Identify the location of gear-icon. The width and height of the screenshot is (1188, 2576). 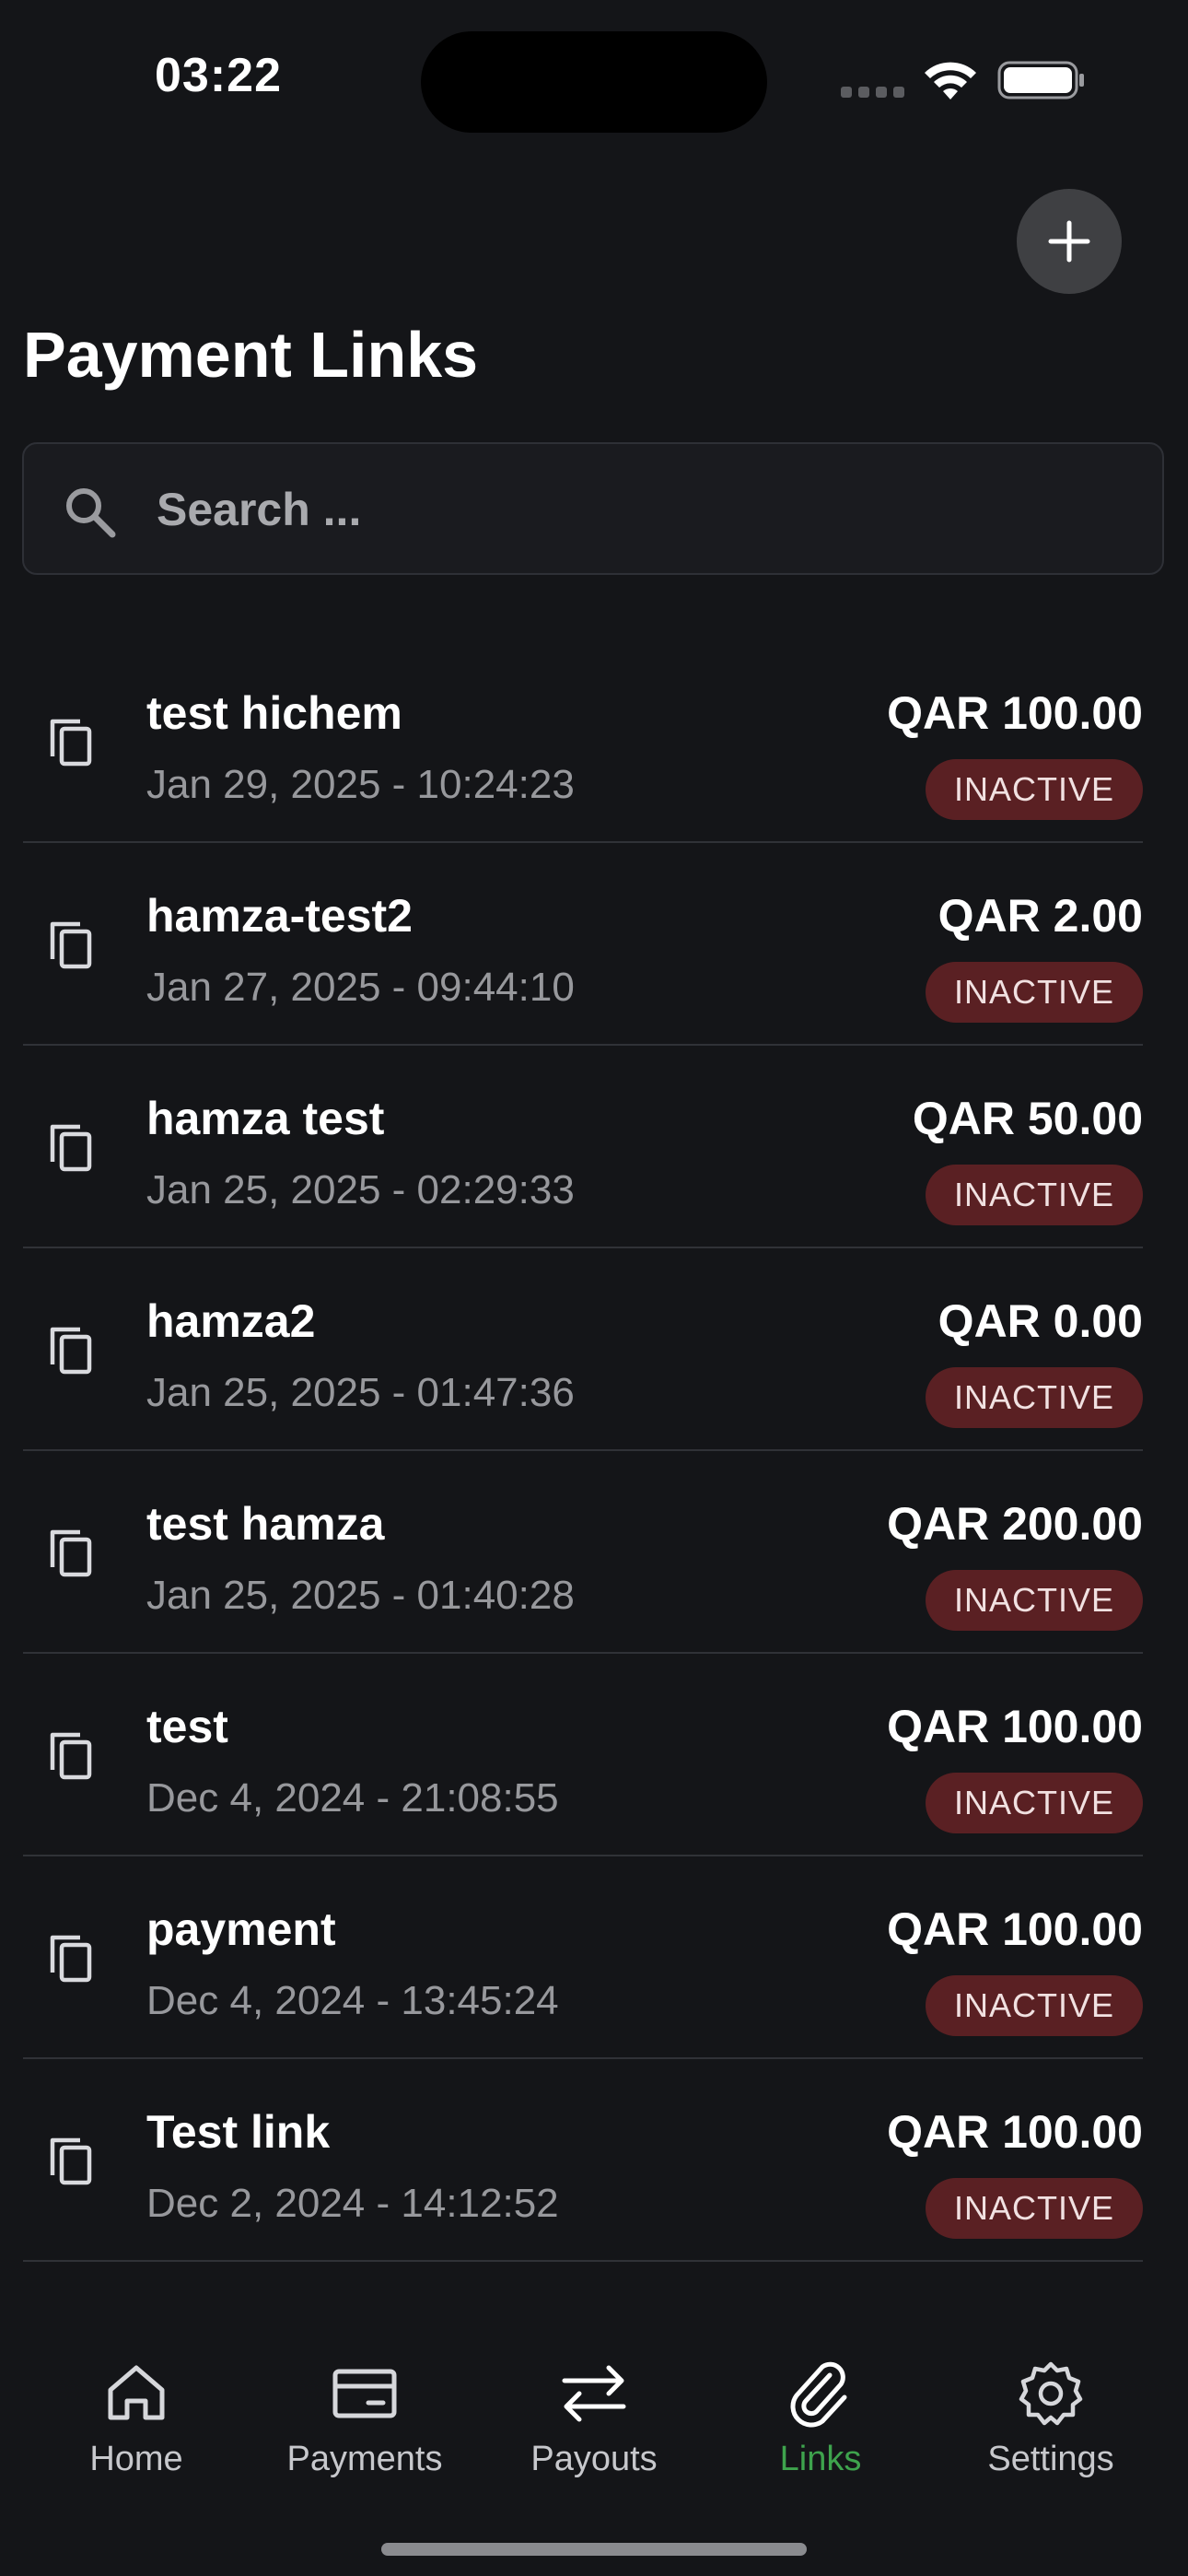
(1051, 2393).